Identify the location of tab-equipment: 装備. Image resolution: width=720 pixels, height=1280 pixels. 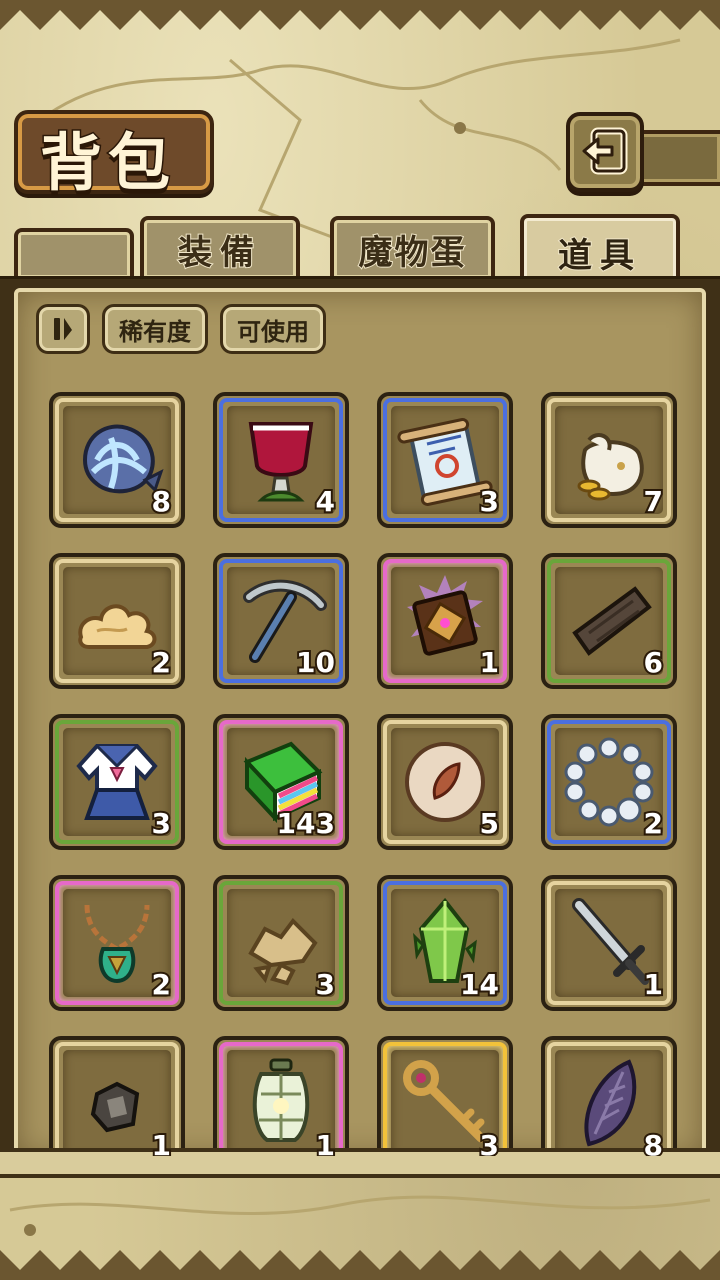
(220, 247).